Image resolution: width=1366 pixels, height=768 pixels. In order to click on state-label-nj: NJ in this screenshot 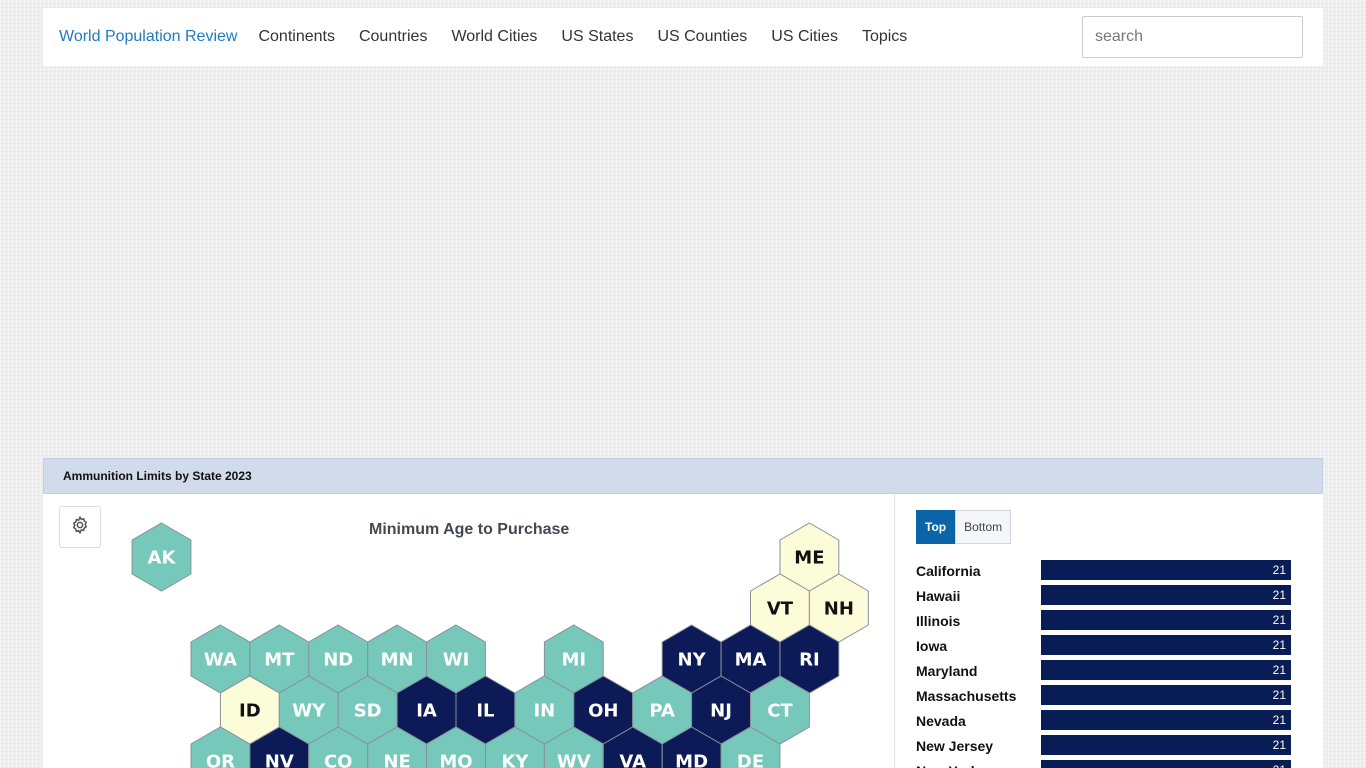, I will do `click(721, 711)`.